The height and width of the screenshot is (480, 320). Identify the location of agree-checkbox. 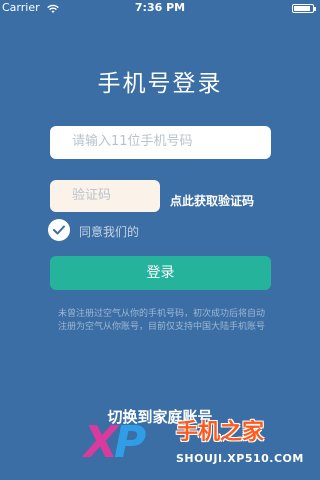
(59, 230).